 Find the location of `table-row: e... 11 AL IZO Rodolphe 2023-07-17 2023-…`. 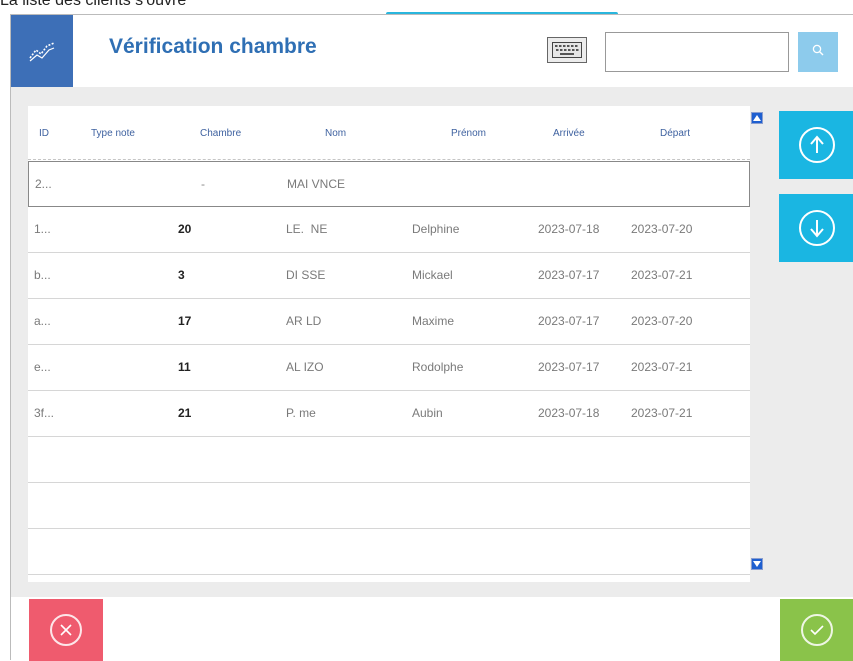

table-row: e... 11 AL IZO Rodolphe 2023-07-17 2023-… is located at coordinates (389, 368).